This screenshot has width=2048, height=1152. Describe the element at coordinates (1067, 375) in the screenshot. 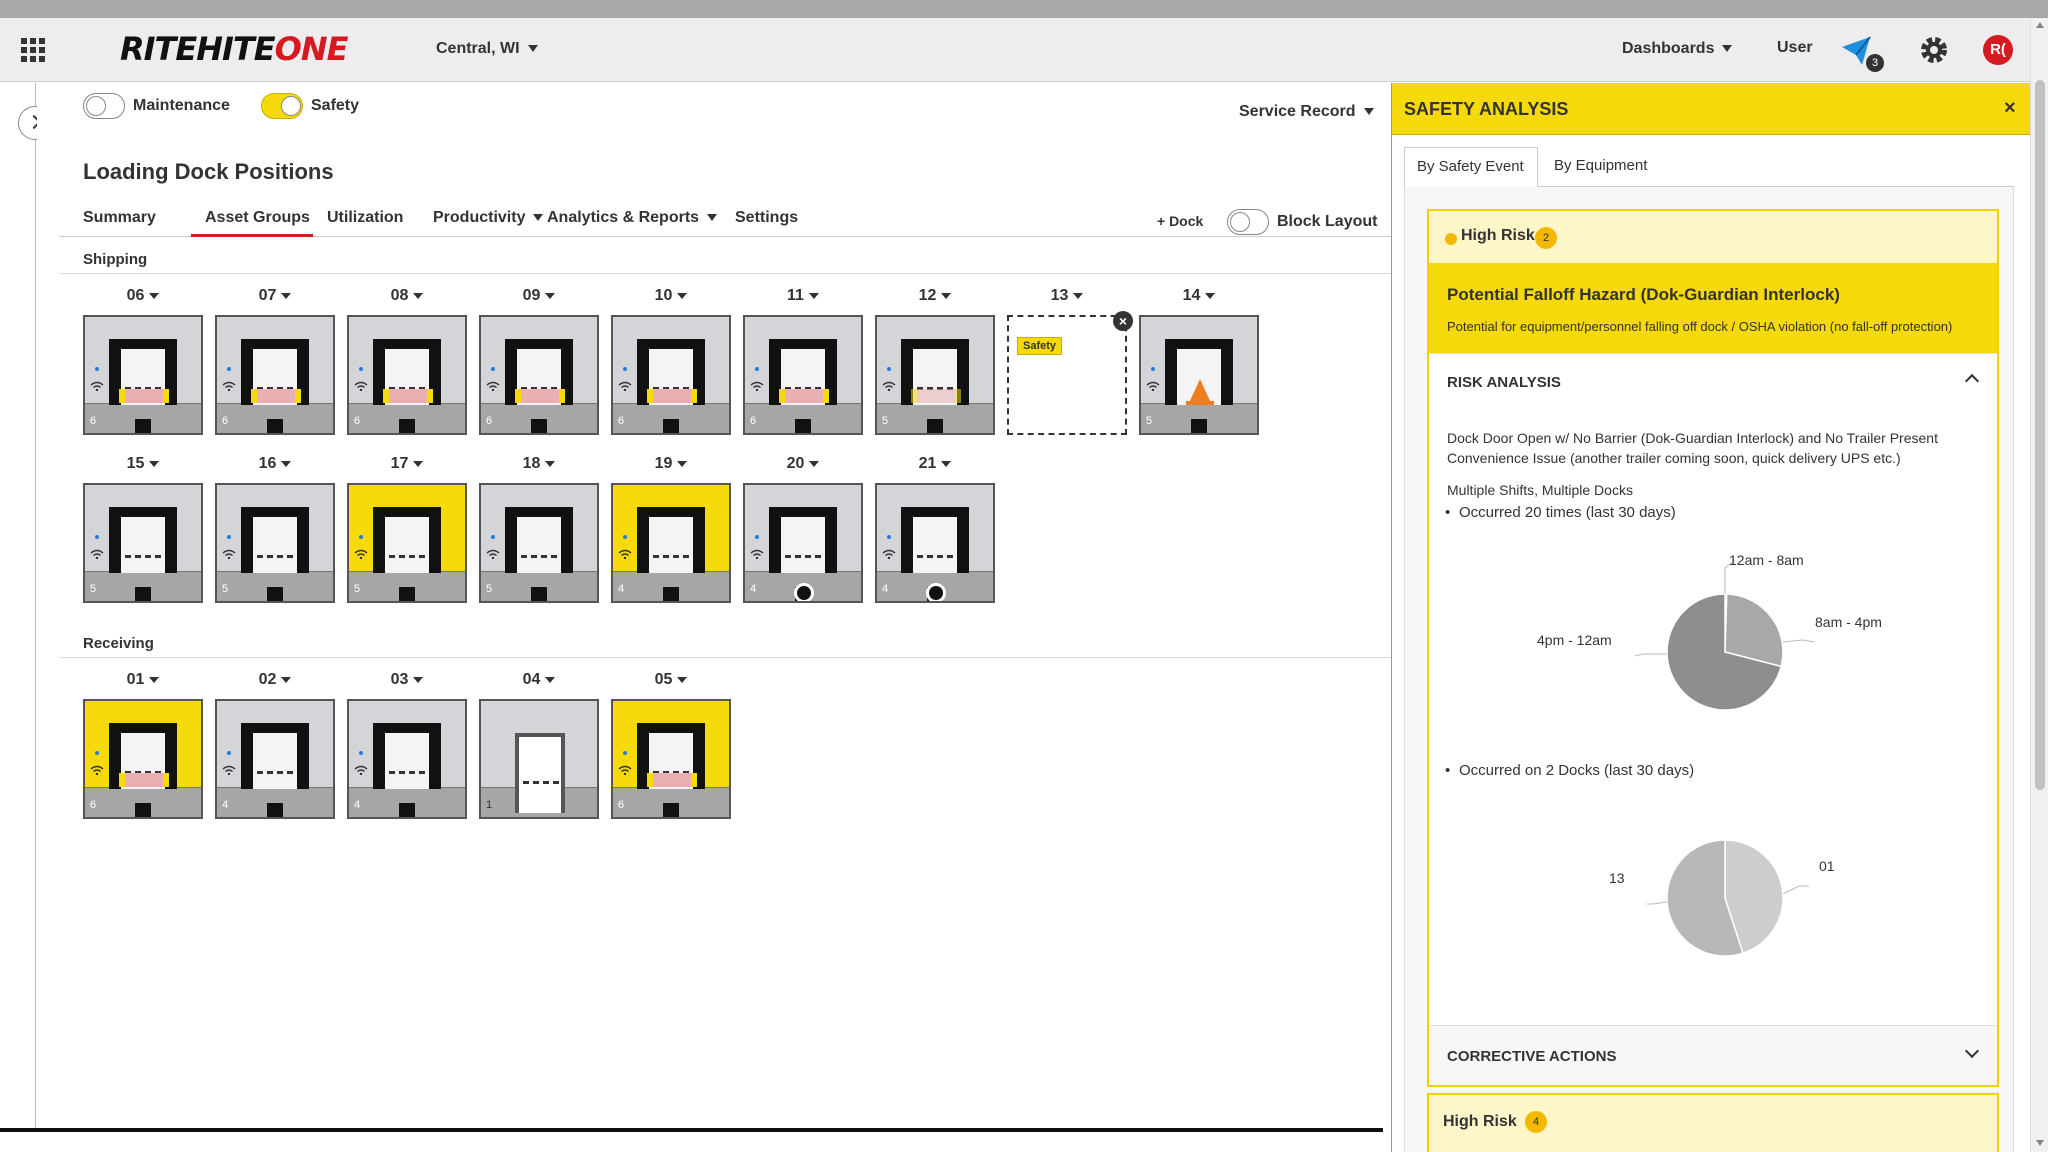

I see `dock-tile: Safety` at that location.